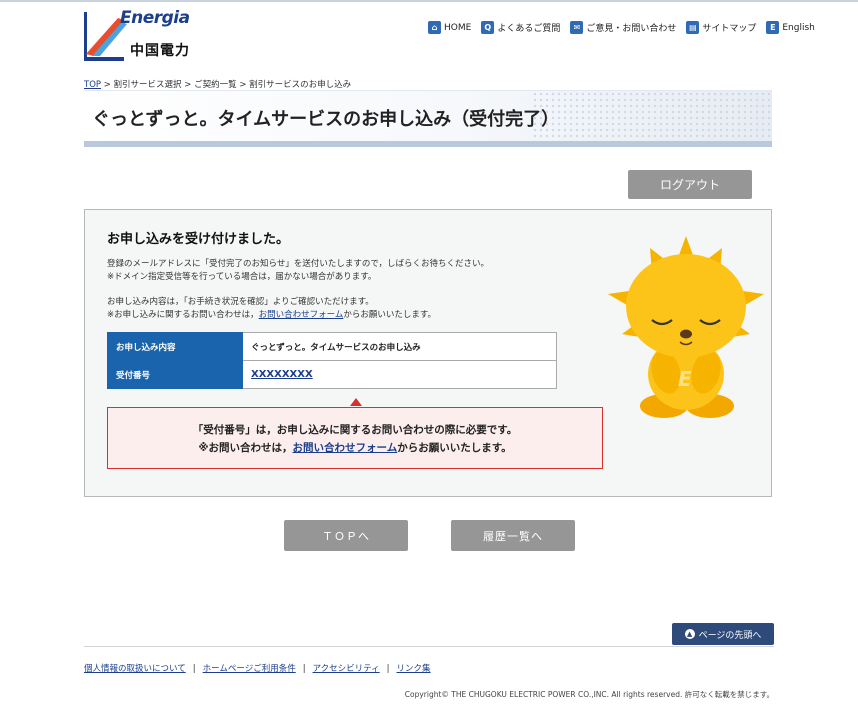  What do you see at coordinates (429, 646) in the screenshot?
I see `footer-divider` at bounding box center [429, 646].